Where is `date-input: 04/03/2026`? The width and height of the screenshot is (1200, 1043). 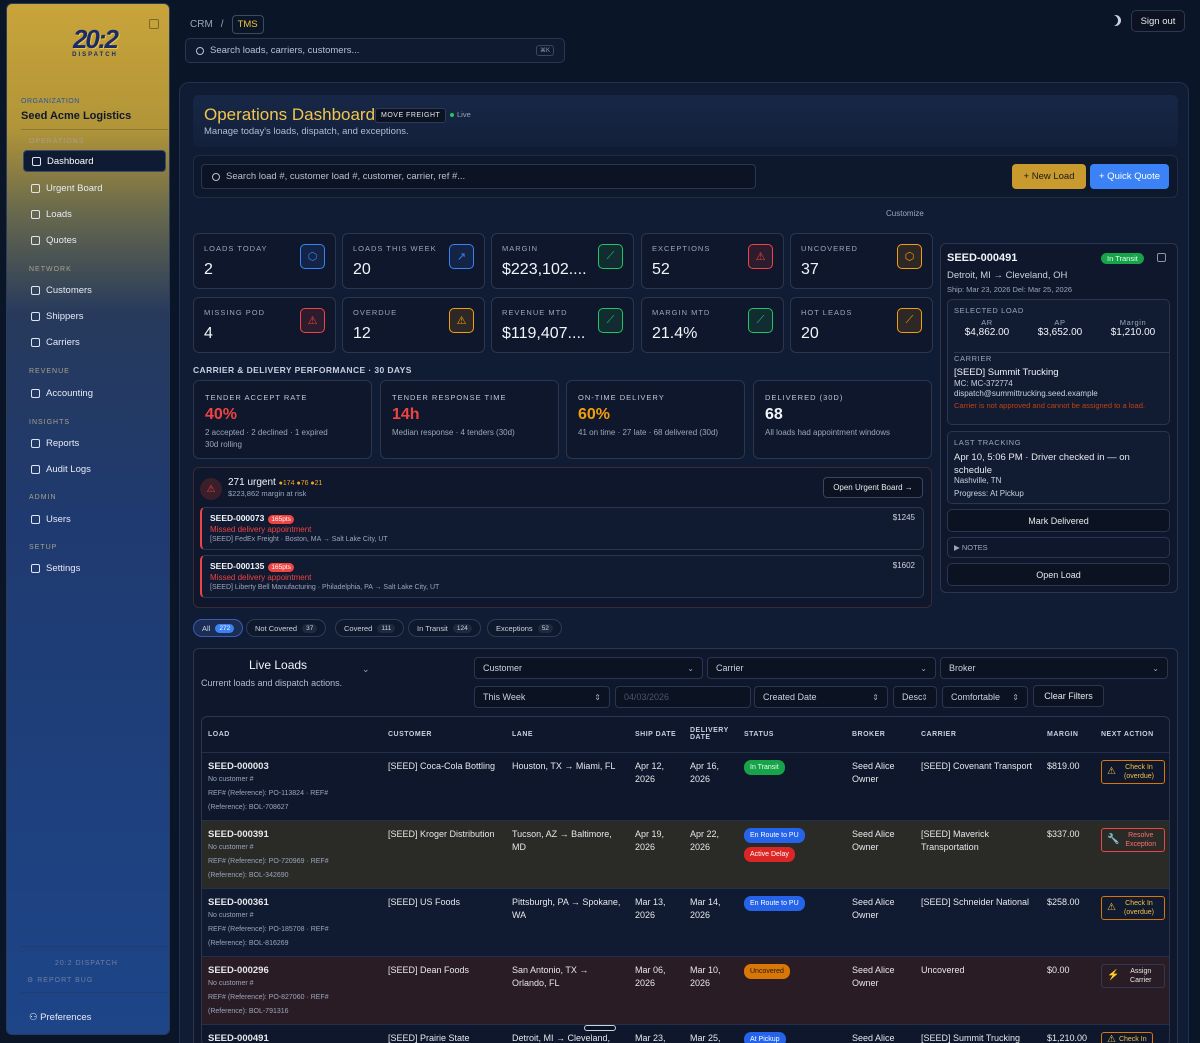 date-input: 04/03/2026 is located at coordinates (683, 697).